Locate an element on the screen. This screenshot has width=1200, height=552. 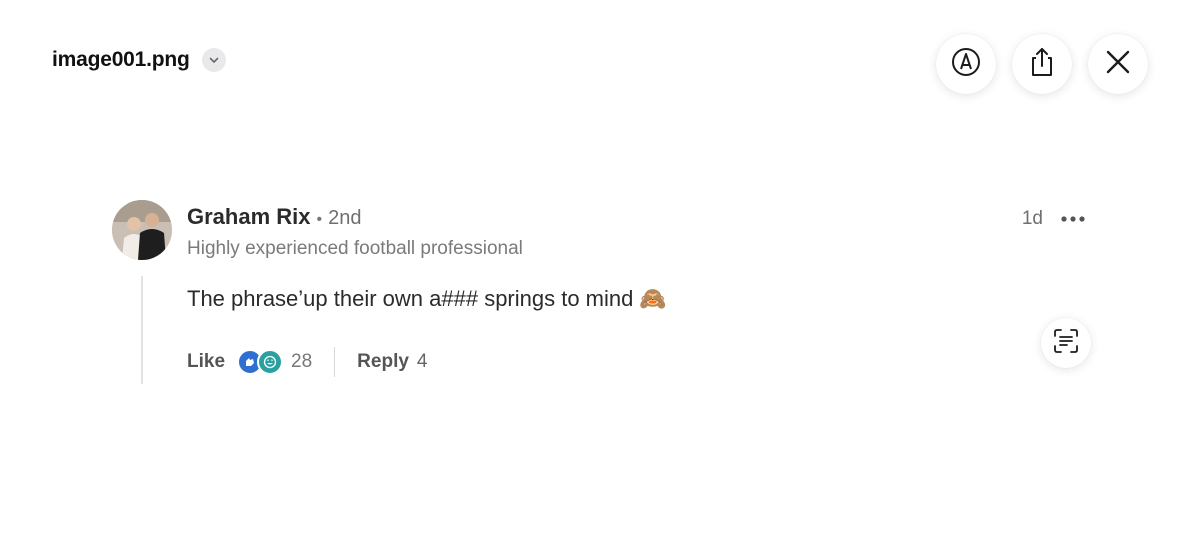
laugh-icon is located at coordinates (270, 362).